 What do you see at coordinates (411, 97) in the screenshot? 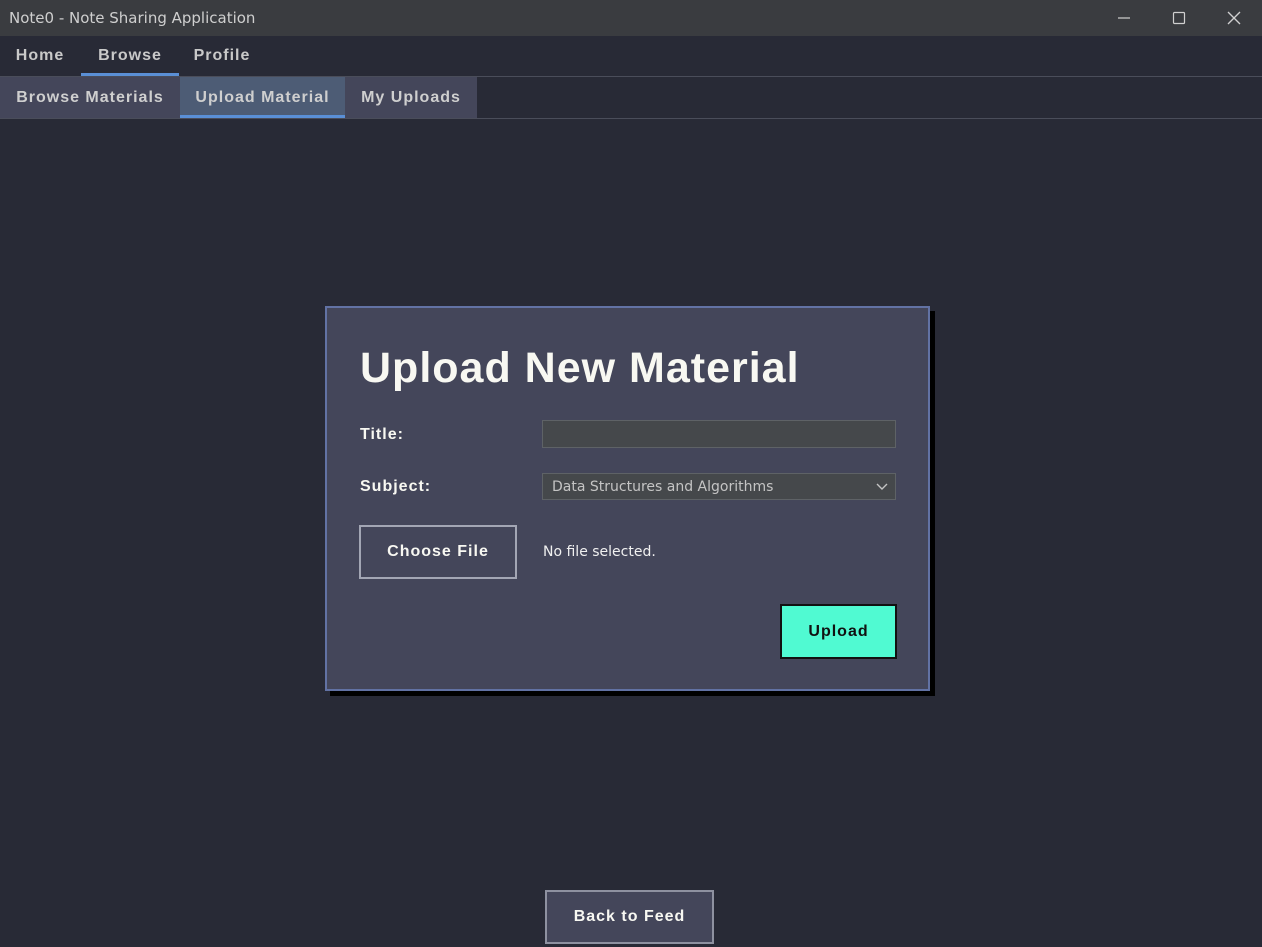
I see `tab-my-uploads: My Uploads` at bounding box center [411, 97].